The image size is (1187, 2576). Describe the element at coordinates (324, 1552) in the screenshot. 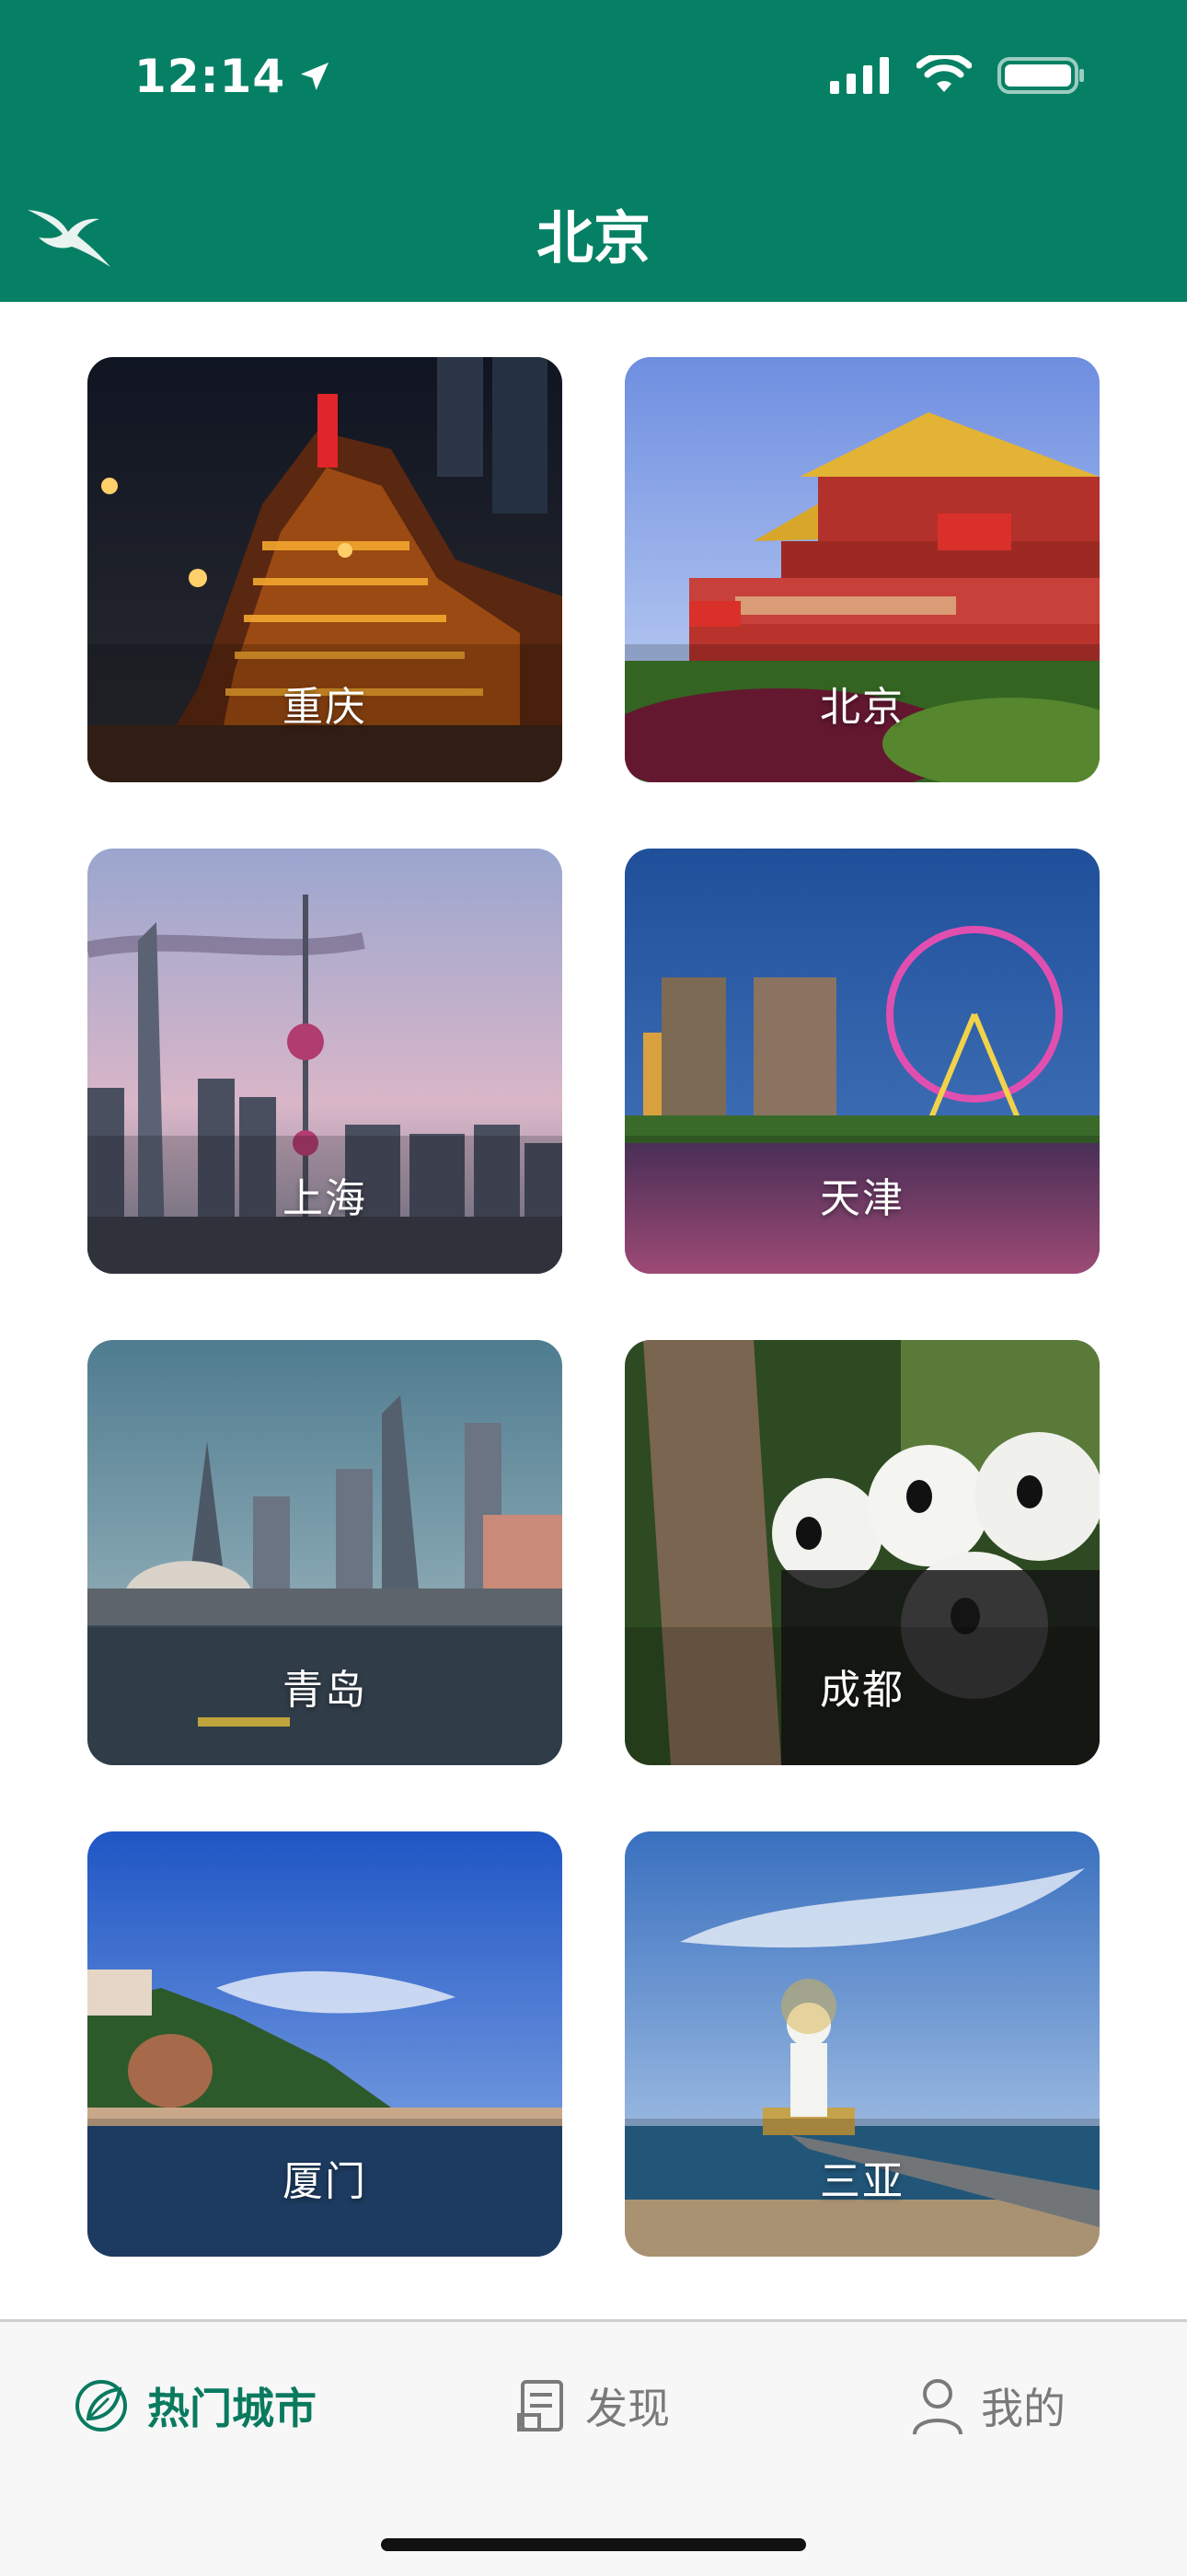

I see `city-card-qingdao: 青岛` at that location.